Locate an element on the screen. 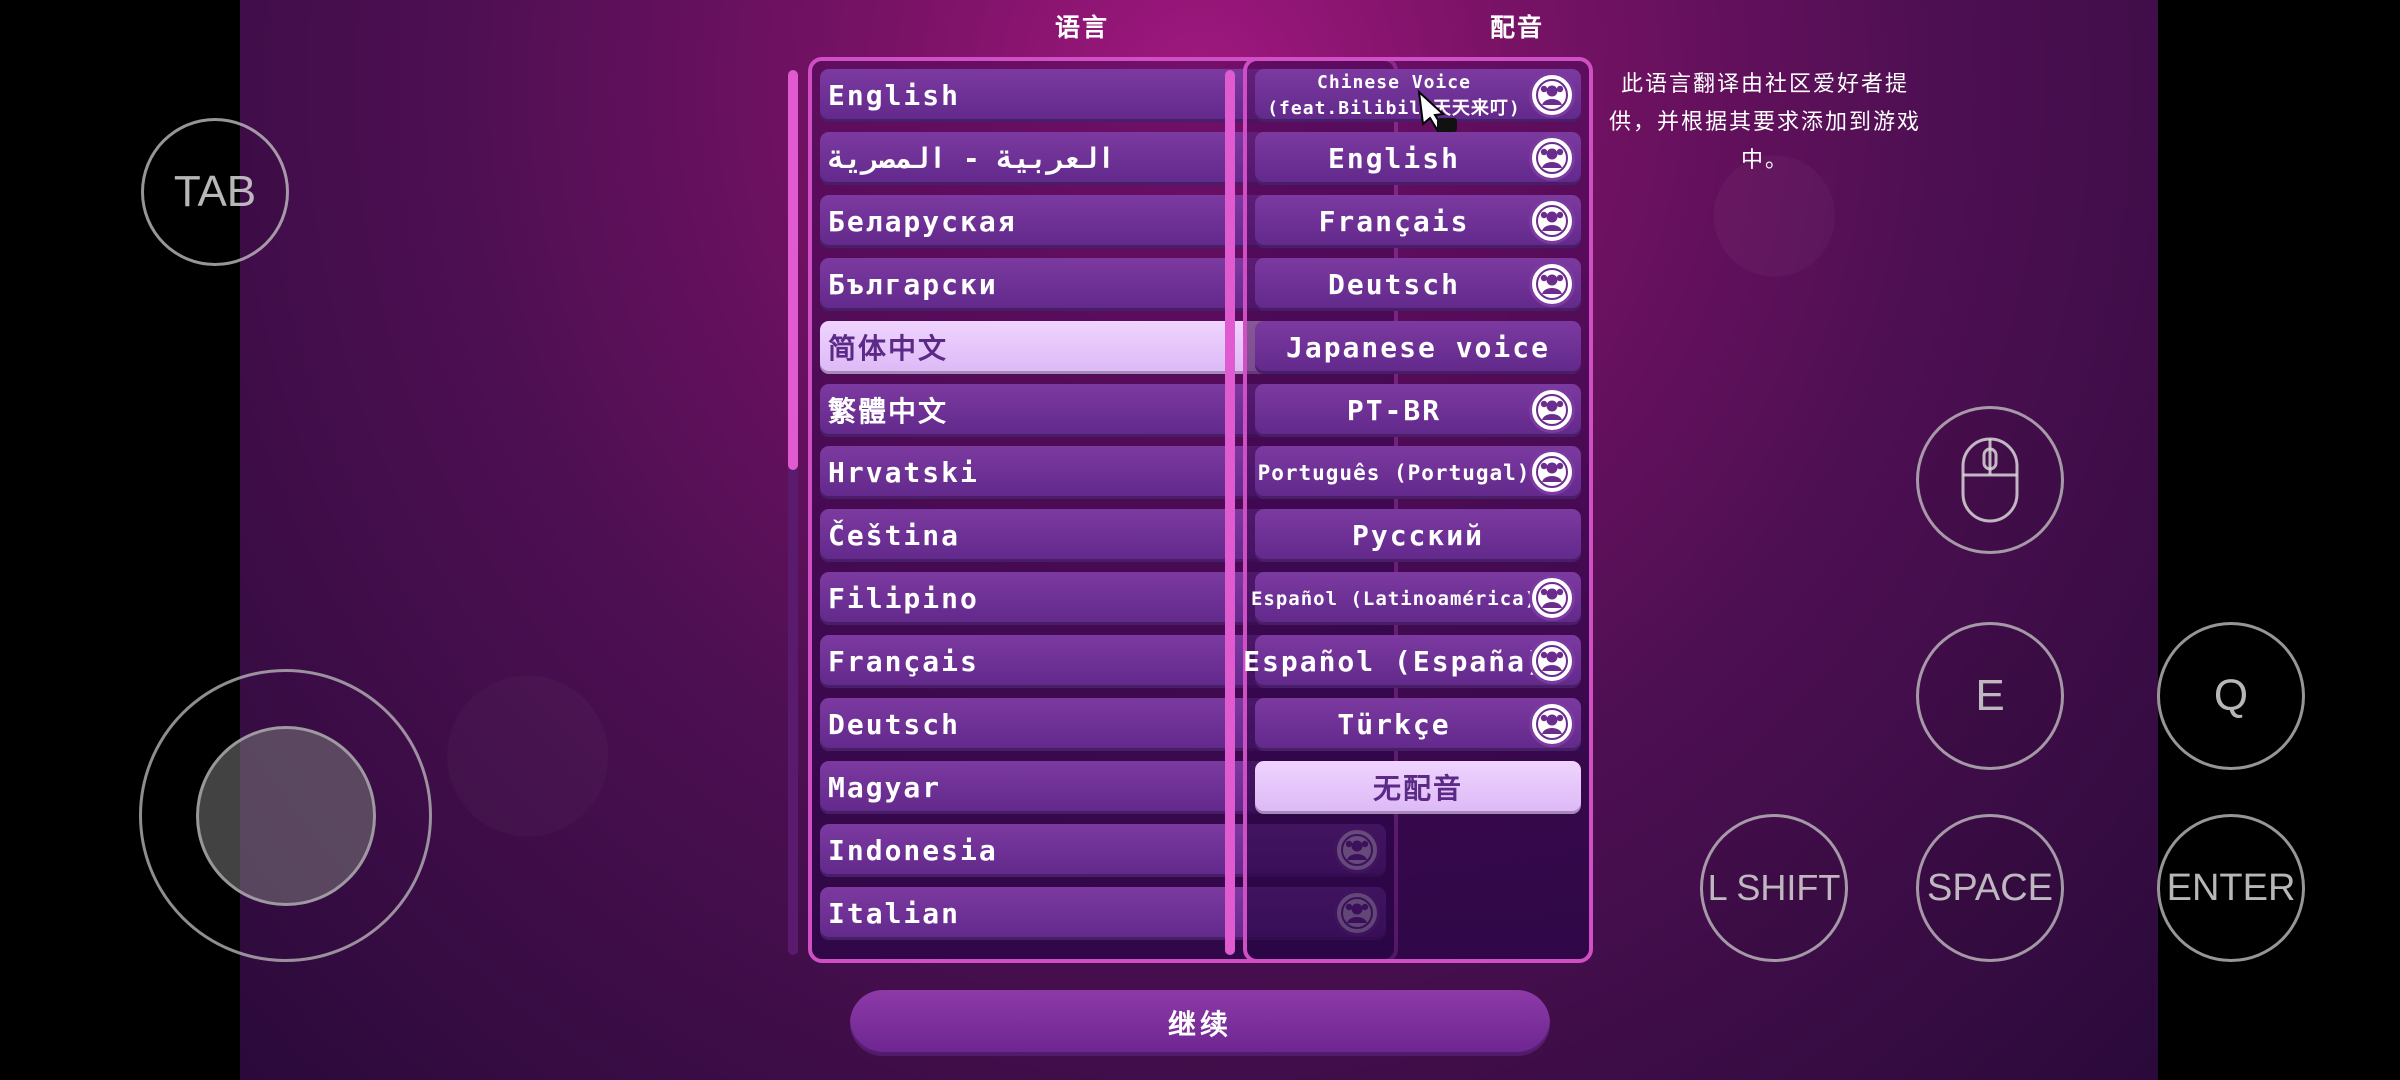 This screenshot has width=2400, height=1080. language-option-label: 简体中文 is located at coordinates (888, 349).